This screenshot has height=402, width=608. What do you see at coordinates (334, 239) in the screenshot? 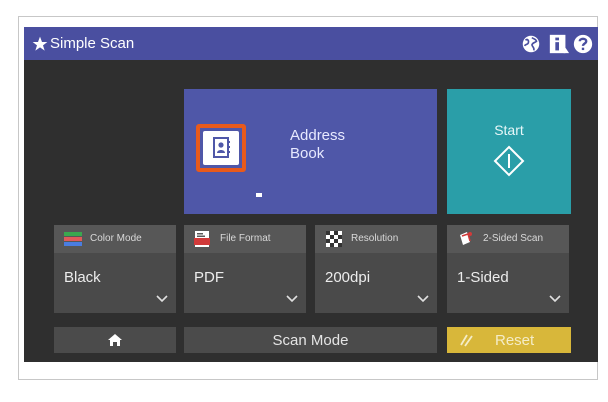
I see `resolution-icon` at bounding box center [334, 239].